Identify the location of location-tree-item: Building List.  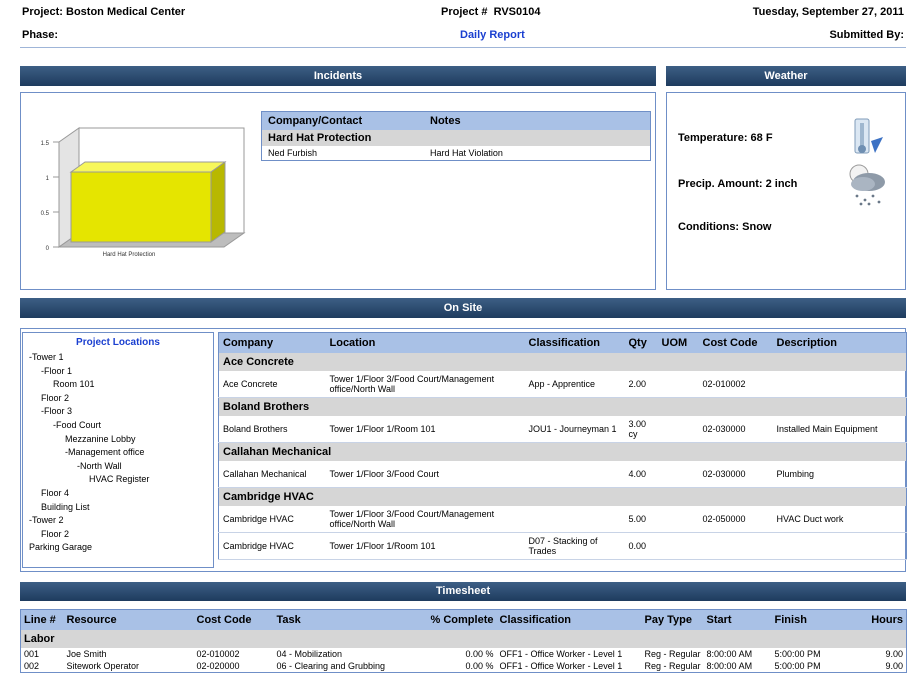
(89, 508).